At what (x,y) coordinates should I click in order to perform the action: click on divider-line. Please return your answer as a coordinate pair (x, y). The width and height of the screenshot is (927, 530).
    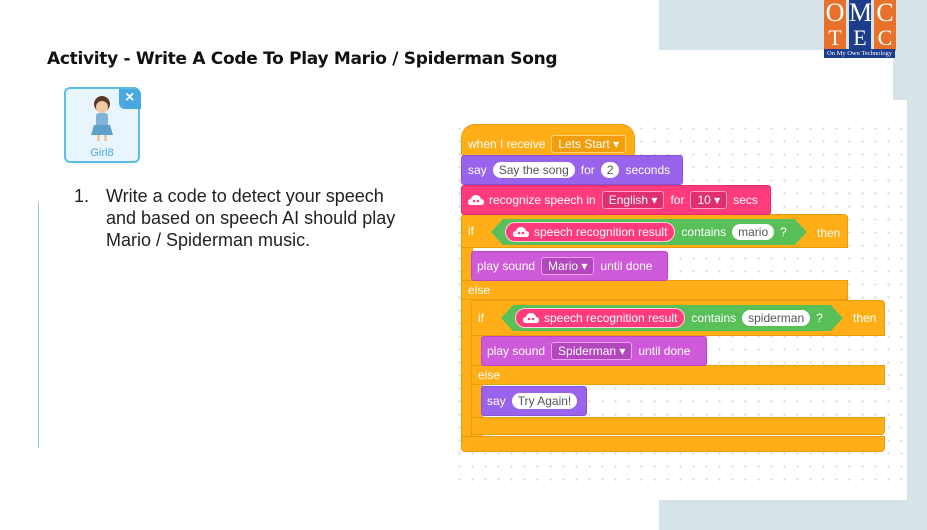
    Looking at the image, I should click on (38, 325).